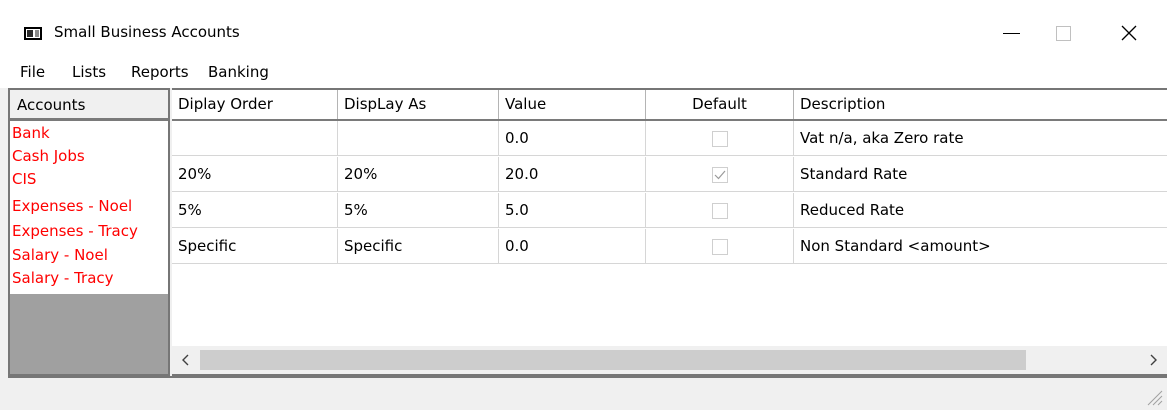 This screenshot has width=1167, height=410. Describe the element at coordinates (255, 138) in the screenshot. I see `cell-display-order` at that location.